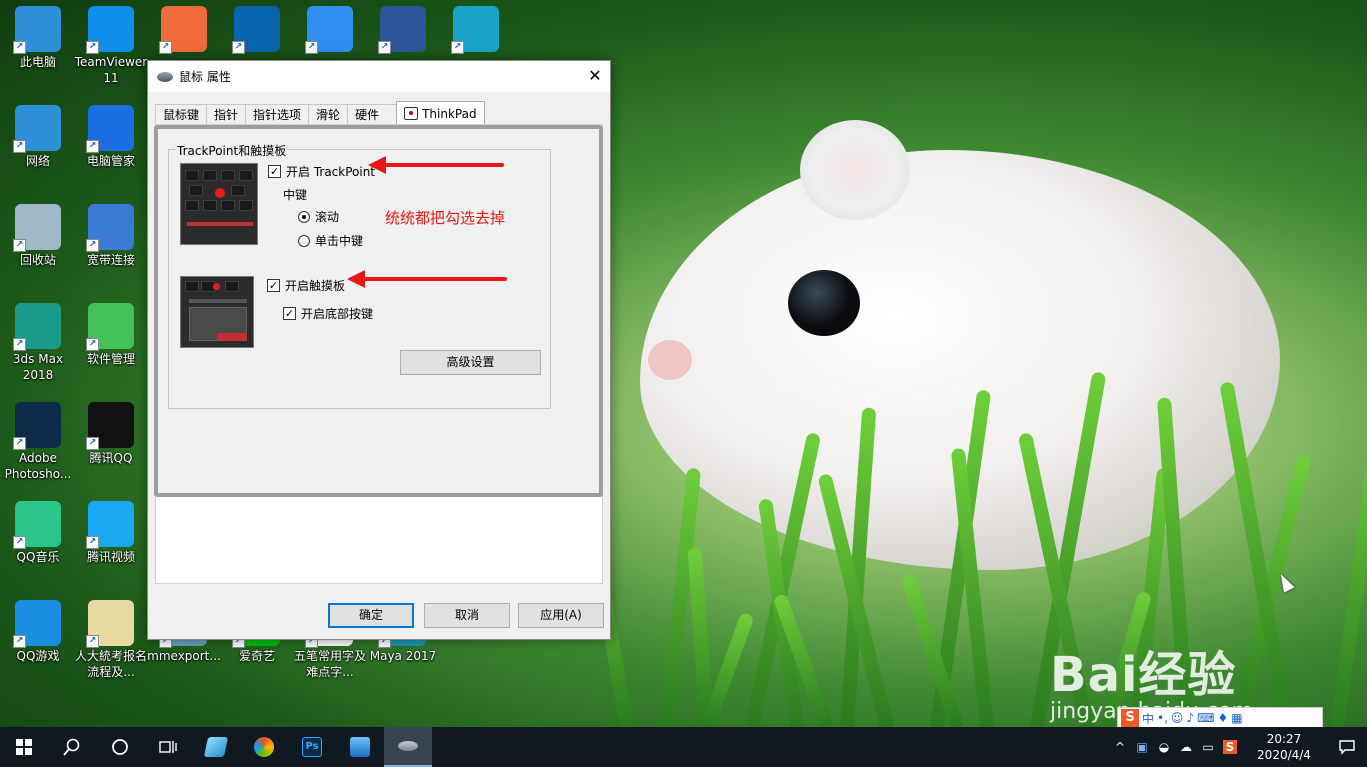 This screenshot has width=1367, height=767. I want to click on tab-pointer-options: 指针选项, so click(277, 114).